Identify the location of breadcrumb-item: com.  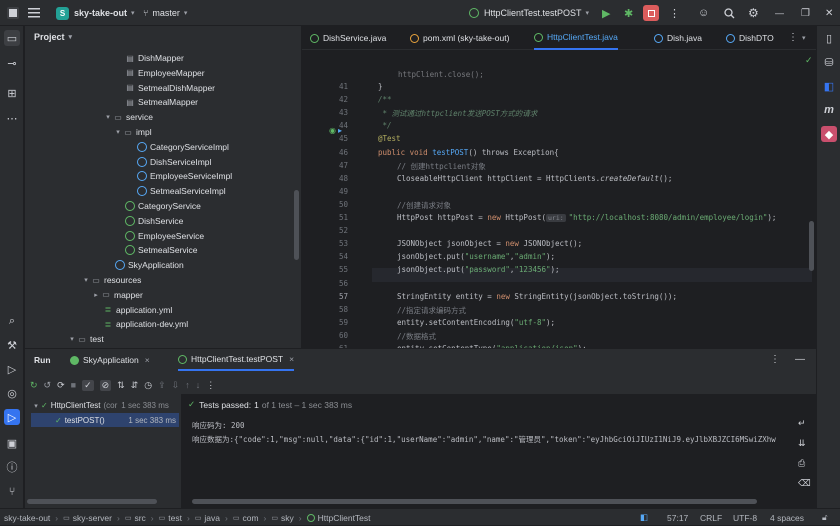
(250, 518).